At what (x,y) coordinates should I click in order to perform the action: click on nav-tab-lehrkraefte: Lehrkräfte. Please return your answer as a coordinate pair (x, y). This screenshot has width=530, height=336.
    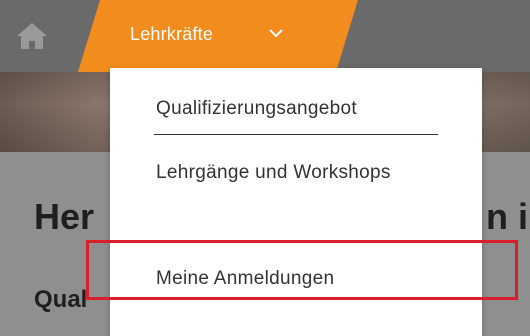
    Looking at the image, I should click on (218, 36).